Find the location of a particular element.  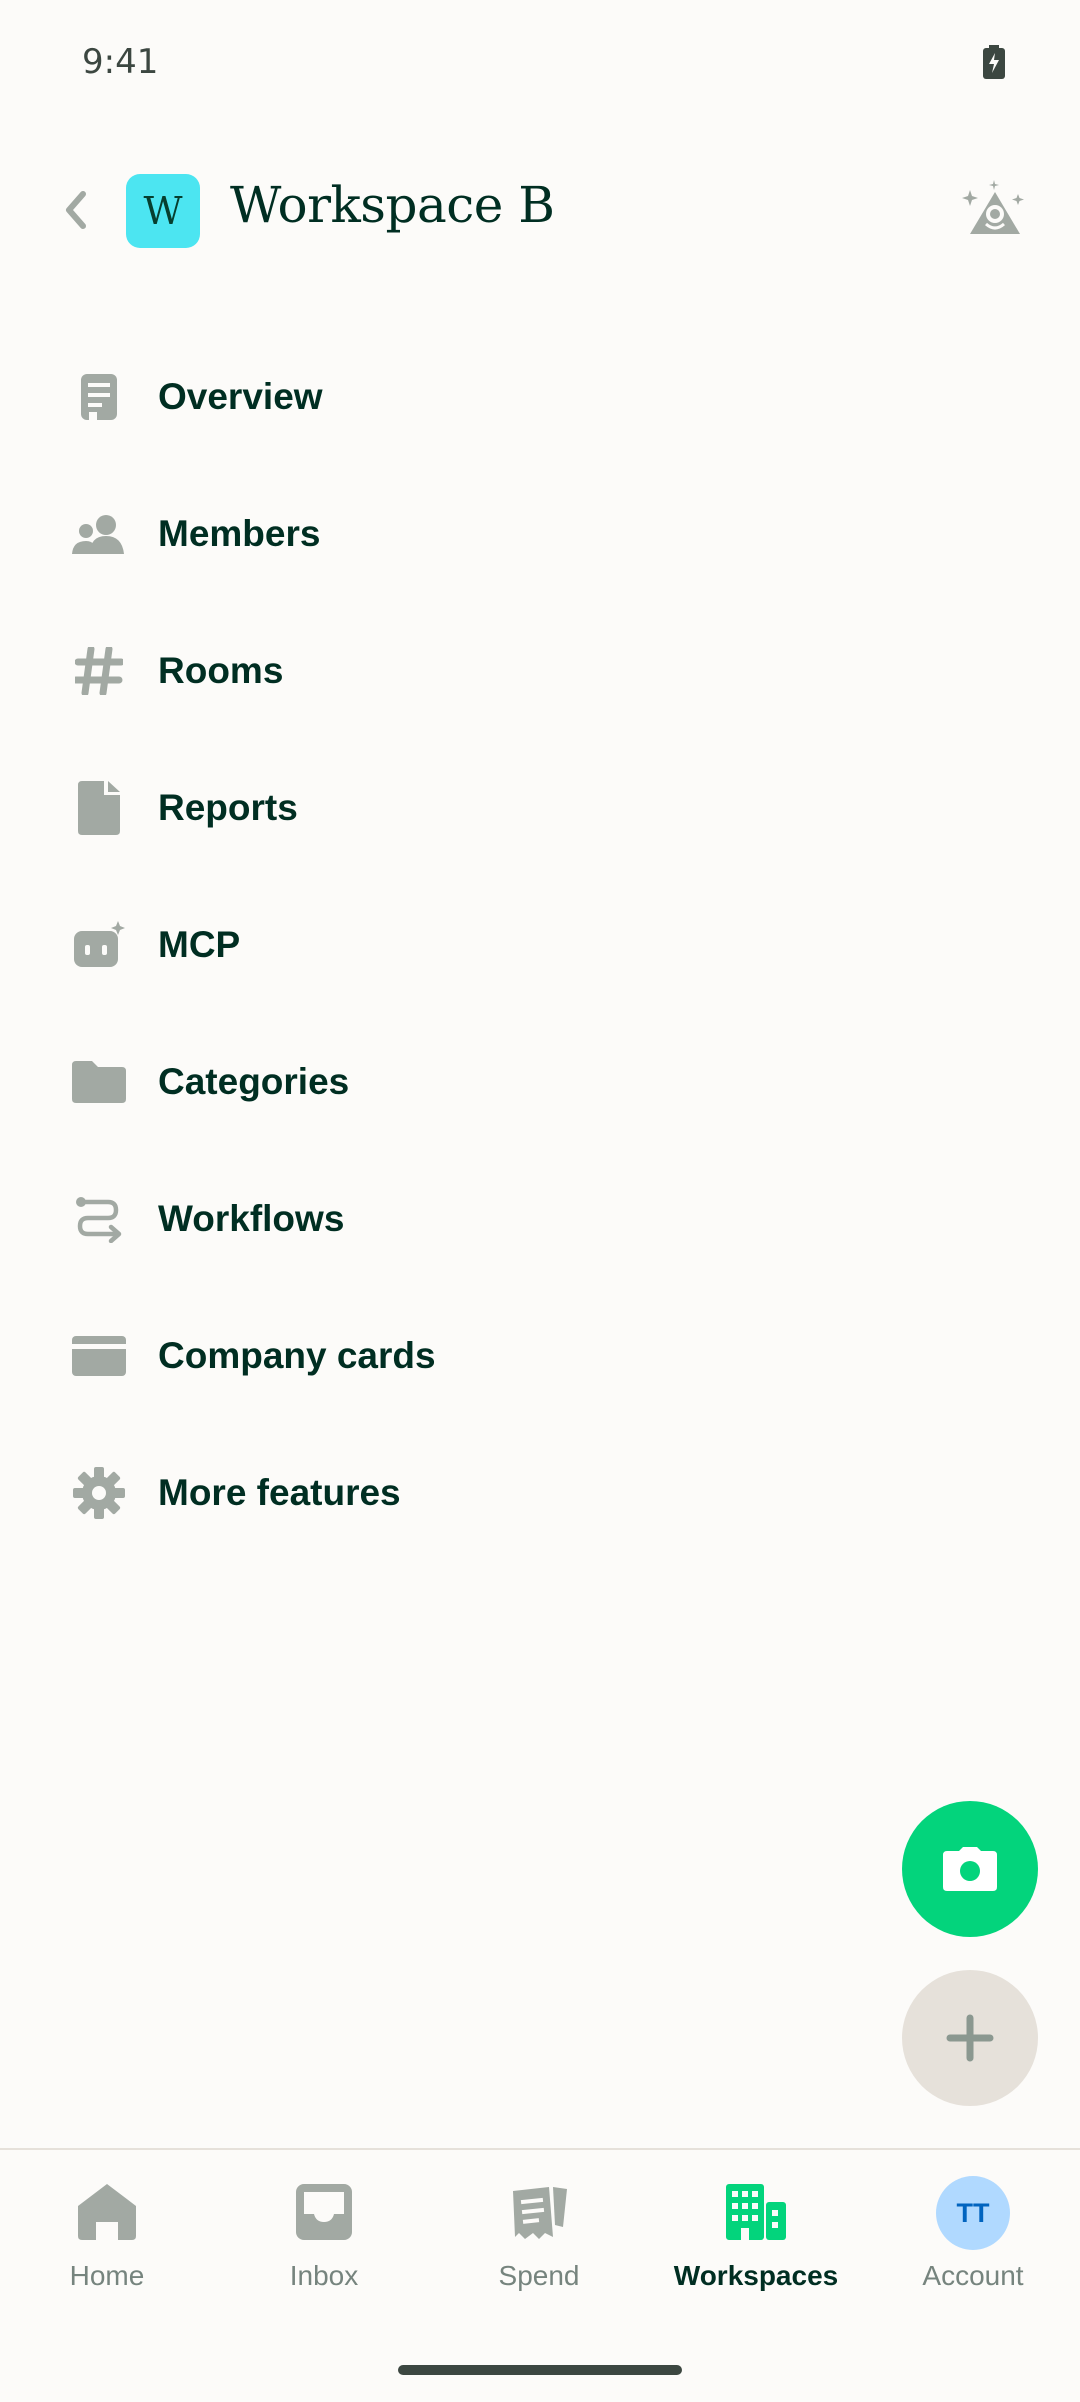

tab-account: TT Account is located at coordinates (973, 2243).